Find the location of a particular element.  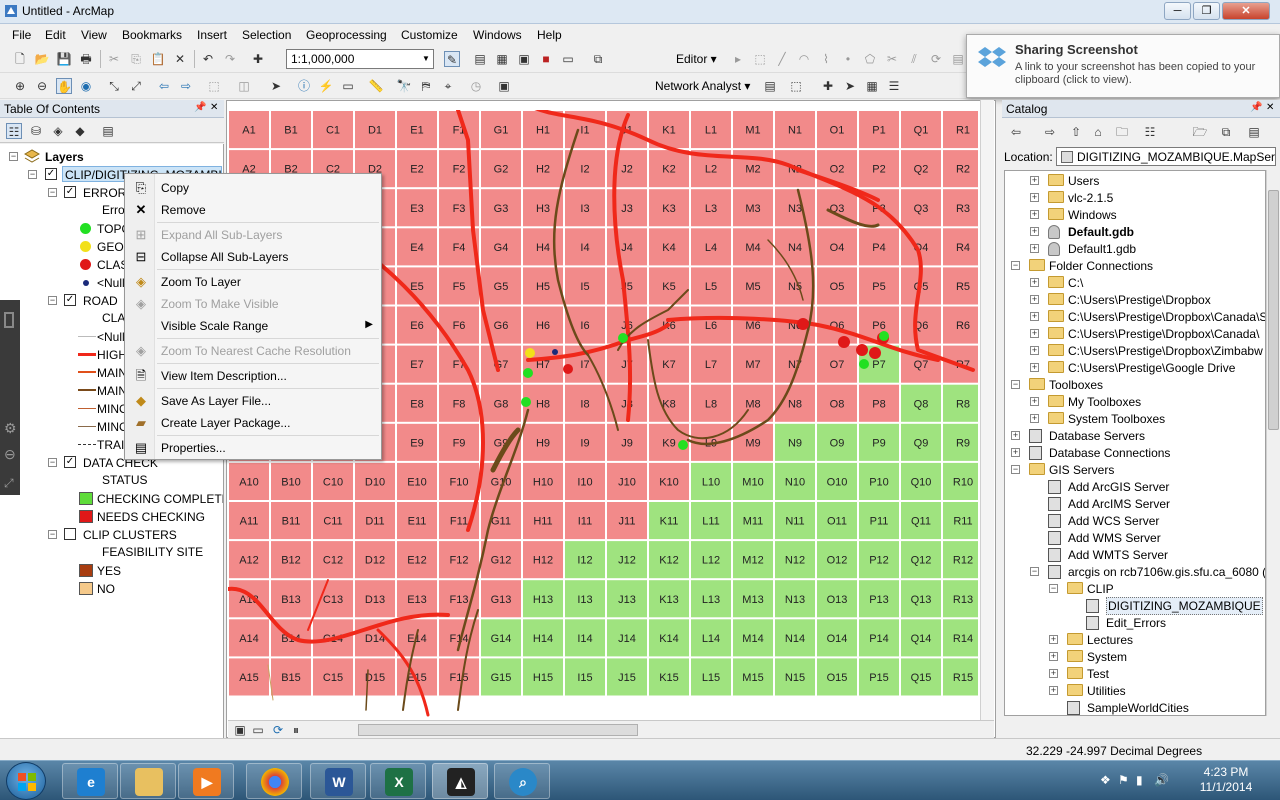

pin-icon: 📌 is located at coordinates (200, 107).